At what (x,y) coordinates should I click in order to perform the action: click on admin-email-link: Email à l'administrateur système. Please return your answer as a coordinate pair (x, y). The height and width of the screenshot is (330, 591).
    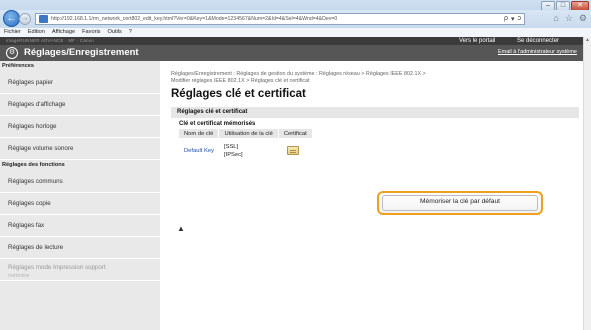
    Looking at the image, I should click on (537, 52).